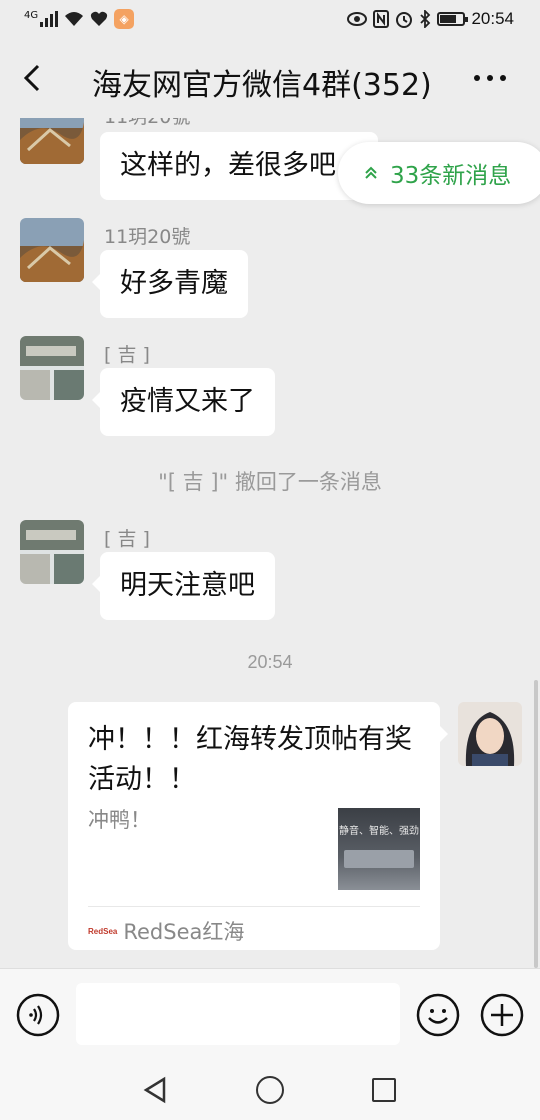 Image resolution: width=540 pixels, height=1120 pixels. I want to click on more-dots-icon, so click(494, 78).